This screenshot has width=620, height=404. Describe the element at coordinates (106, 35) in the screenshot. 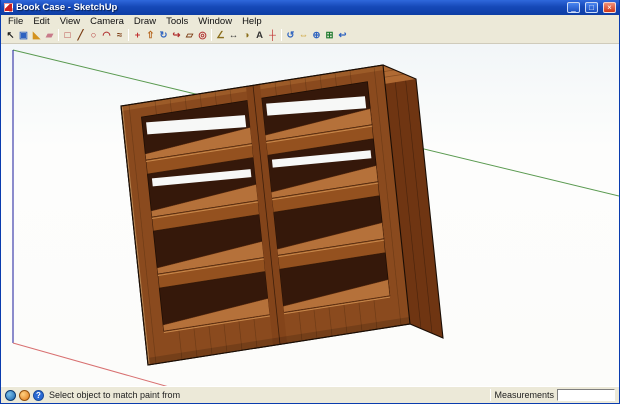

I see `arc-tool-button: ◠` at that location.